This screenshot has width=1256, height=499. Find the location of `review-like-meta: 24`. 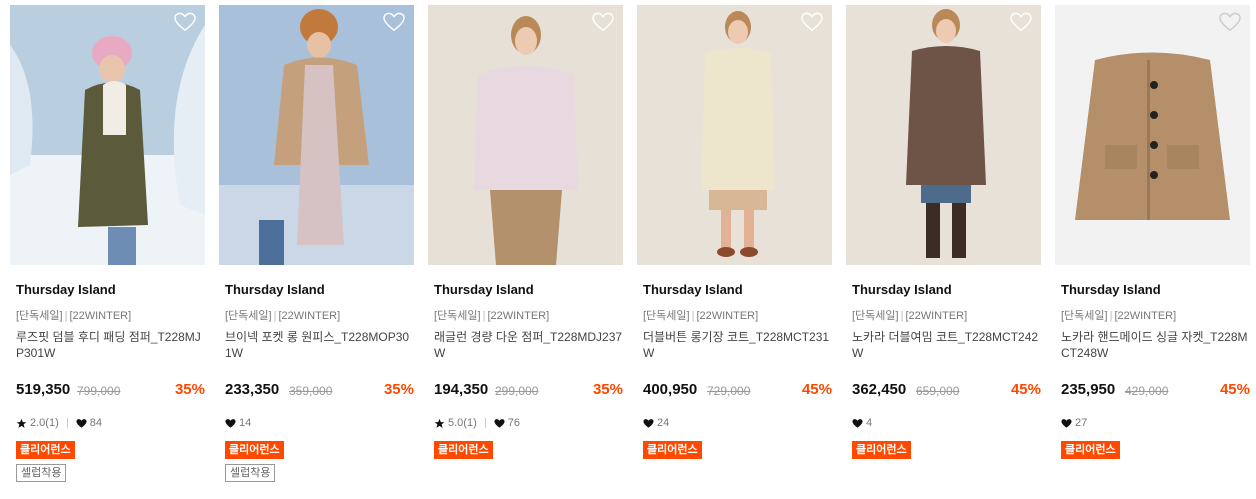

review-like-meta: 24 is located at coordinates (656, 423).